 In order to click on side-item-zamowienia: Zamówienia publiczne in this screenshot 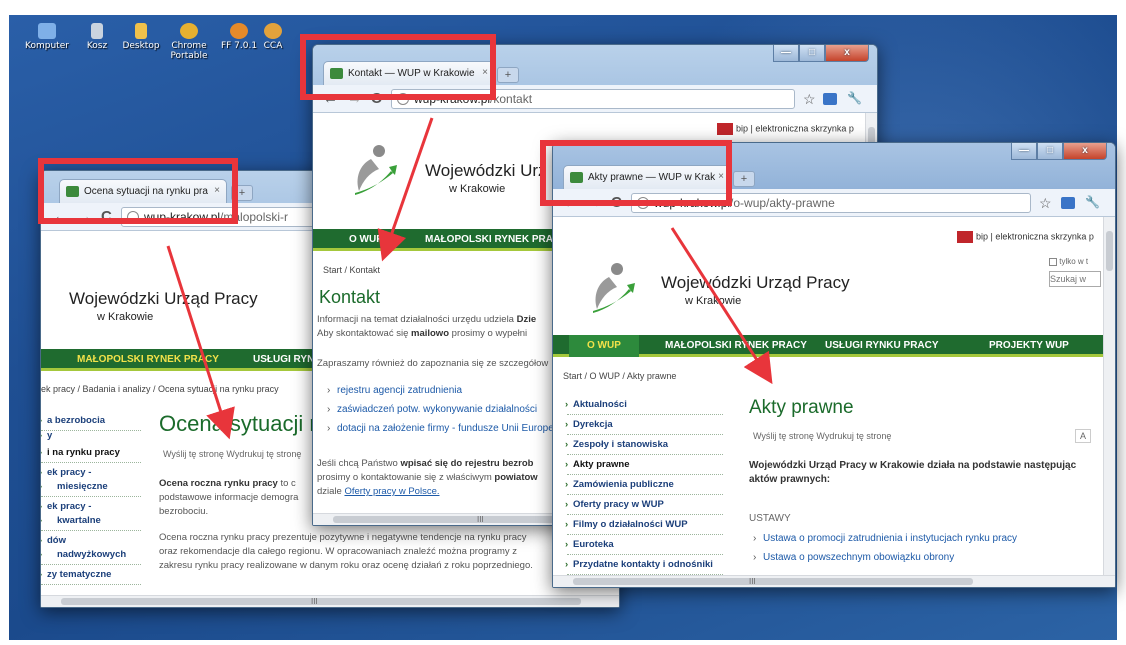, I will do `click(644, 485)`.